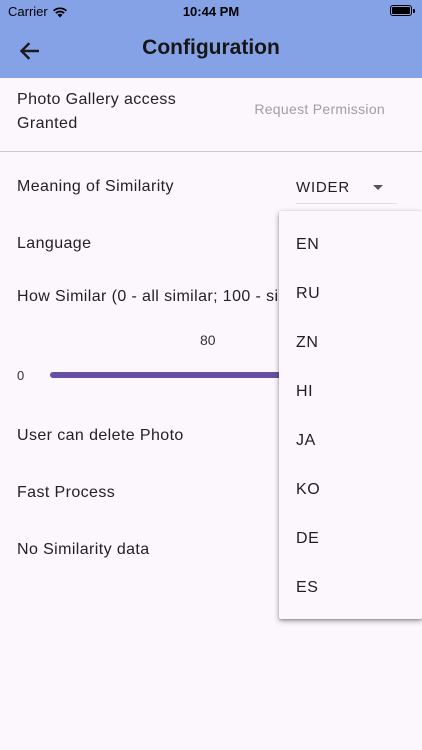 Image resolution: width=422 pixels, height=750 pixels. I want to click on request-permission-button: Request Permission, so click(319, 109).